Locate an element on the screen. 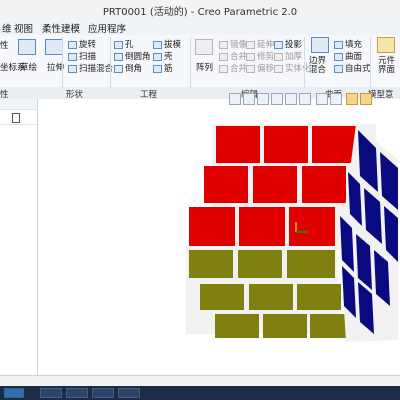 The height and width of the screenshot is (400, 400). mirror-icon is located at coordinates (223, 44).